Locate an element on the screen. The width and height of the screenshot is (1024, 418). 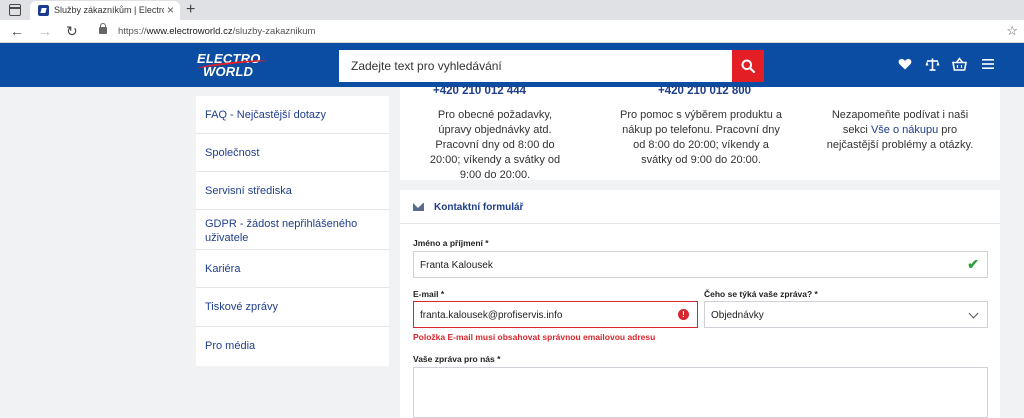
sidebar-item-label: Pro média is located at coordinates (230, 346).